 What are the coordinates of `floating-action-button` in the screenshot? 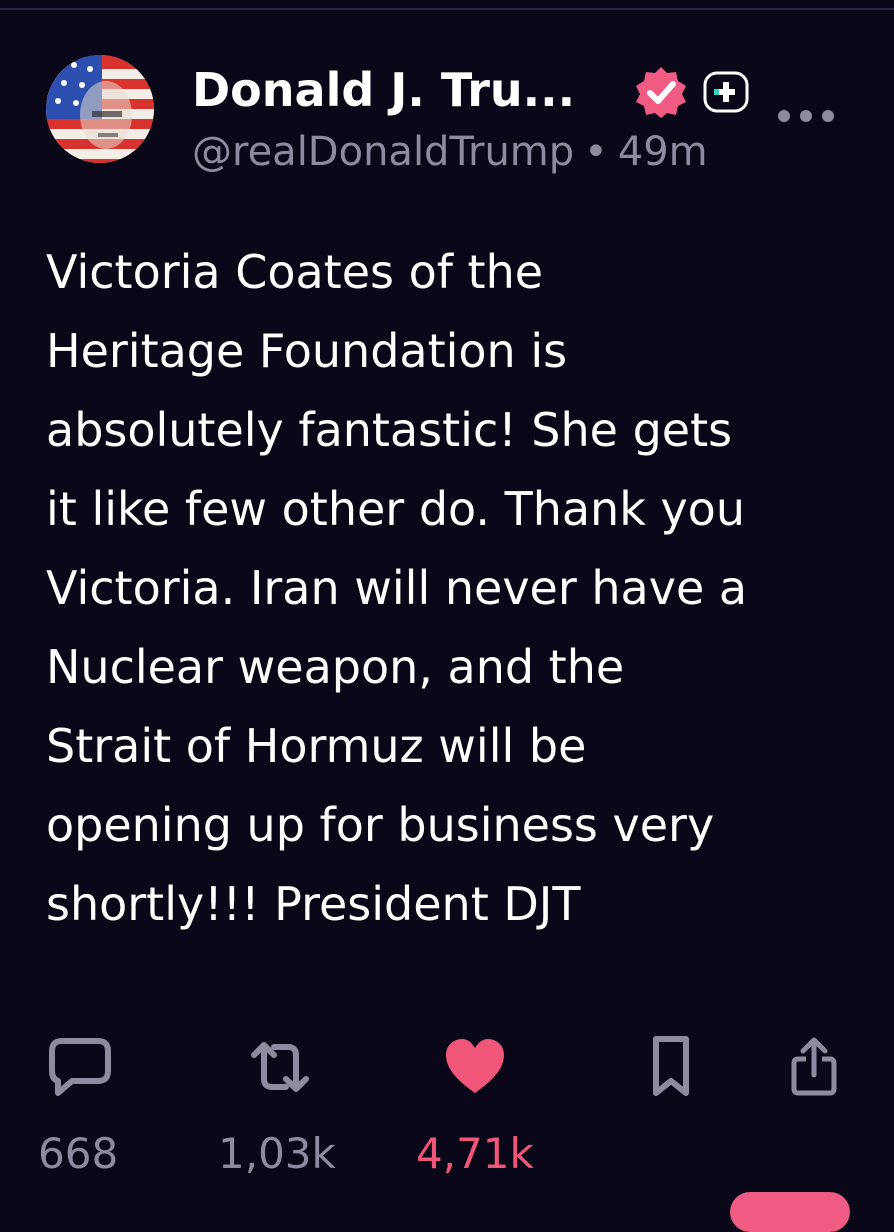 It's located at (790, 1212).